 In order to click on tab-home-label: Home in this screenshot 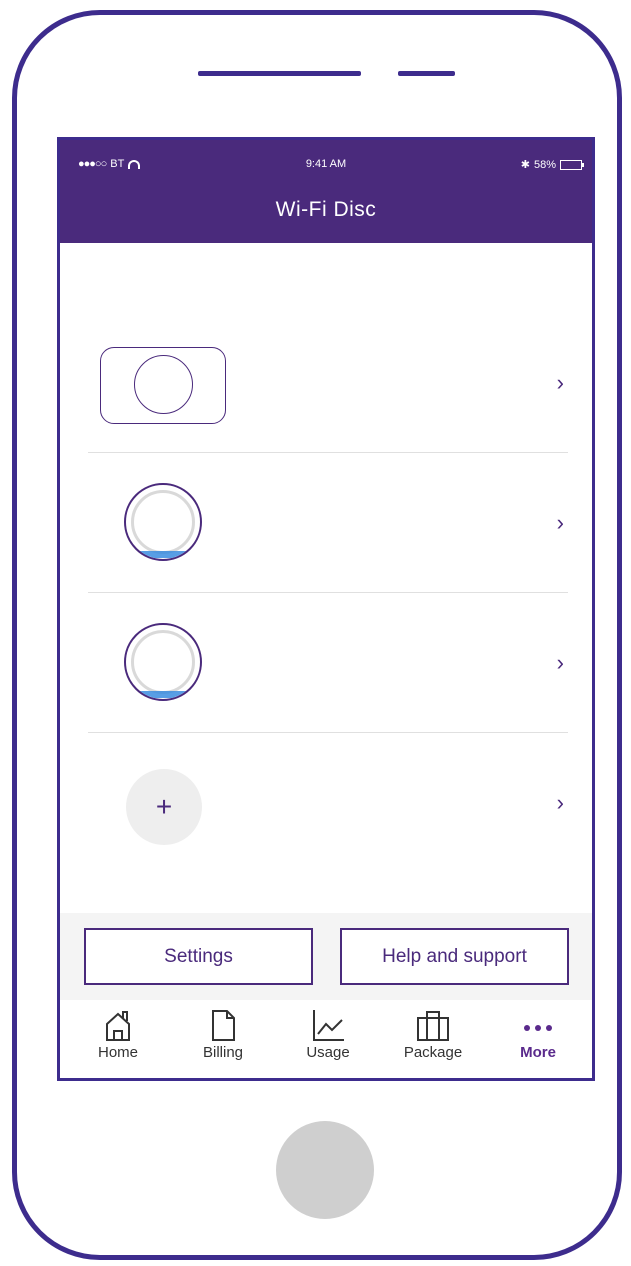, I will do `click(117, 1052)`.